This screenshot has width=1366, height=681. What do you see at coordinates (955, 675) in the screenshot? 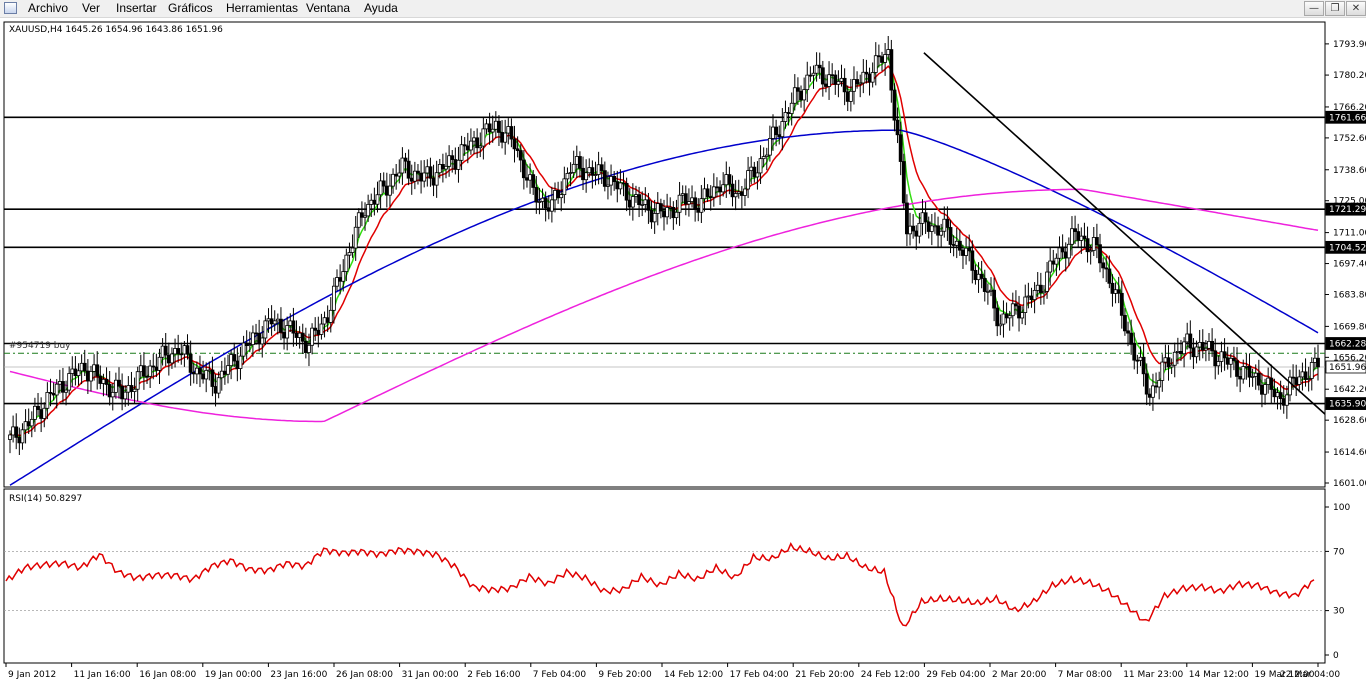
I see `x-tick-label: 29 Feb 04:00` at bounding box center [955, 675].